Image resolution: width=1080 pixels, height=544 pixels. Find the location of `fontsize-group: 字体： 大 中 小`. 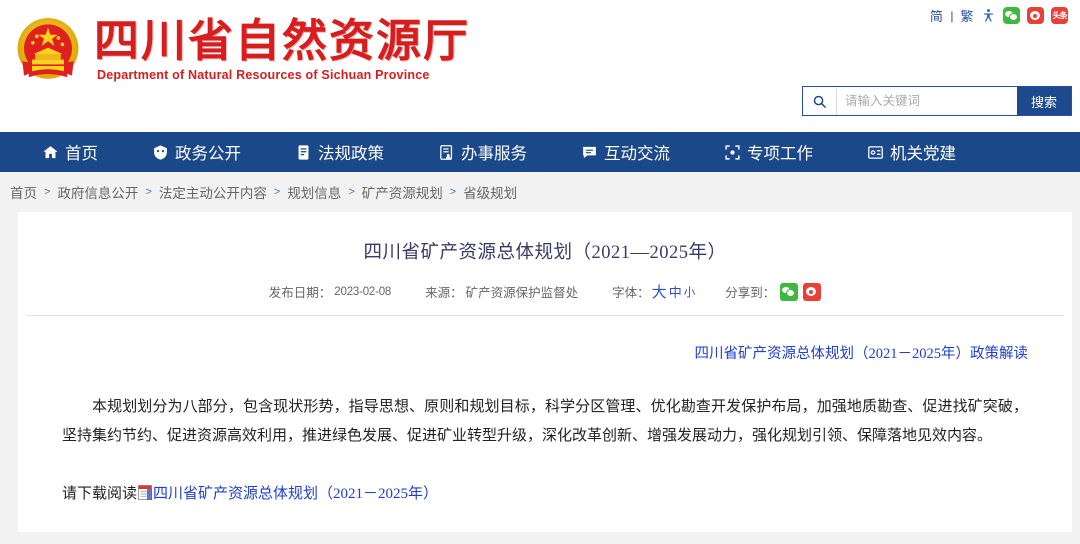

fontsize-group: 字体： 大 中 小 is located at coordinates (653, 291).